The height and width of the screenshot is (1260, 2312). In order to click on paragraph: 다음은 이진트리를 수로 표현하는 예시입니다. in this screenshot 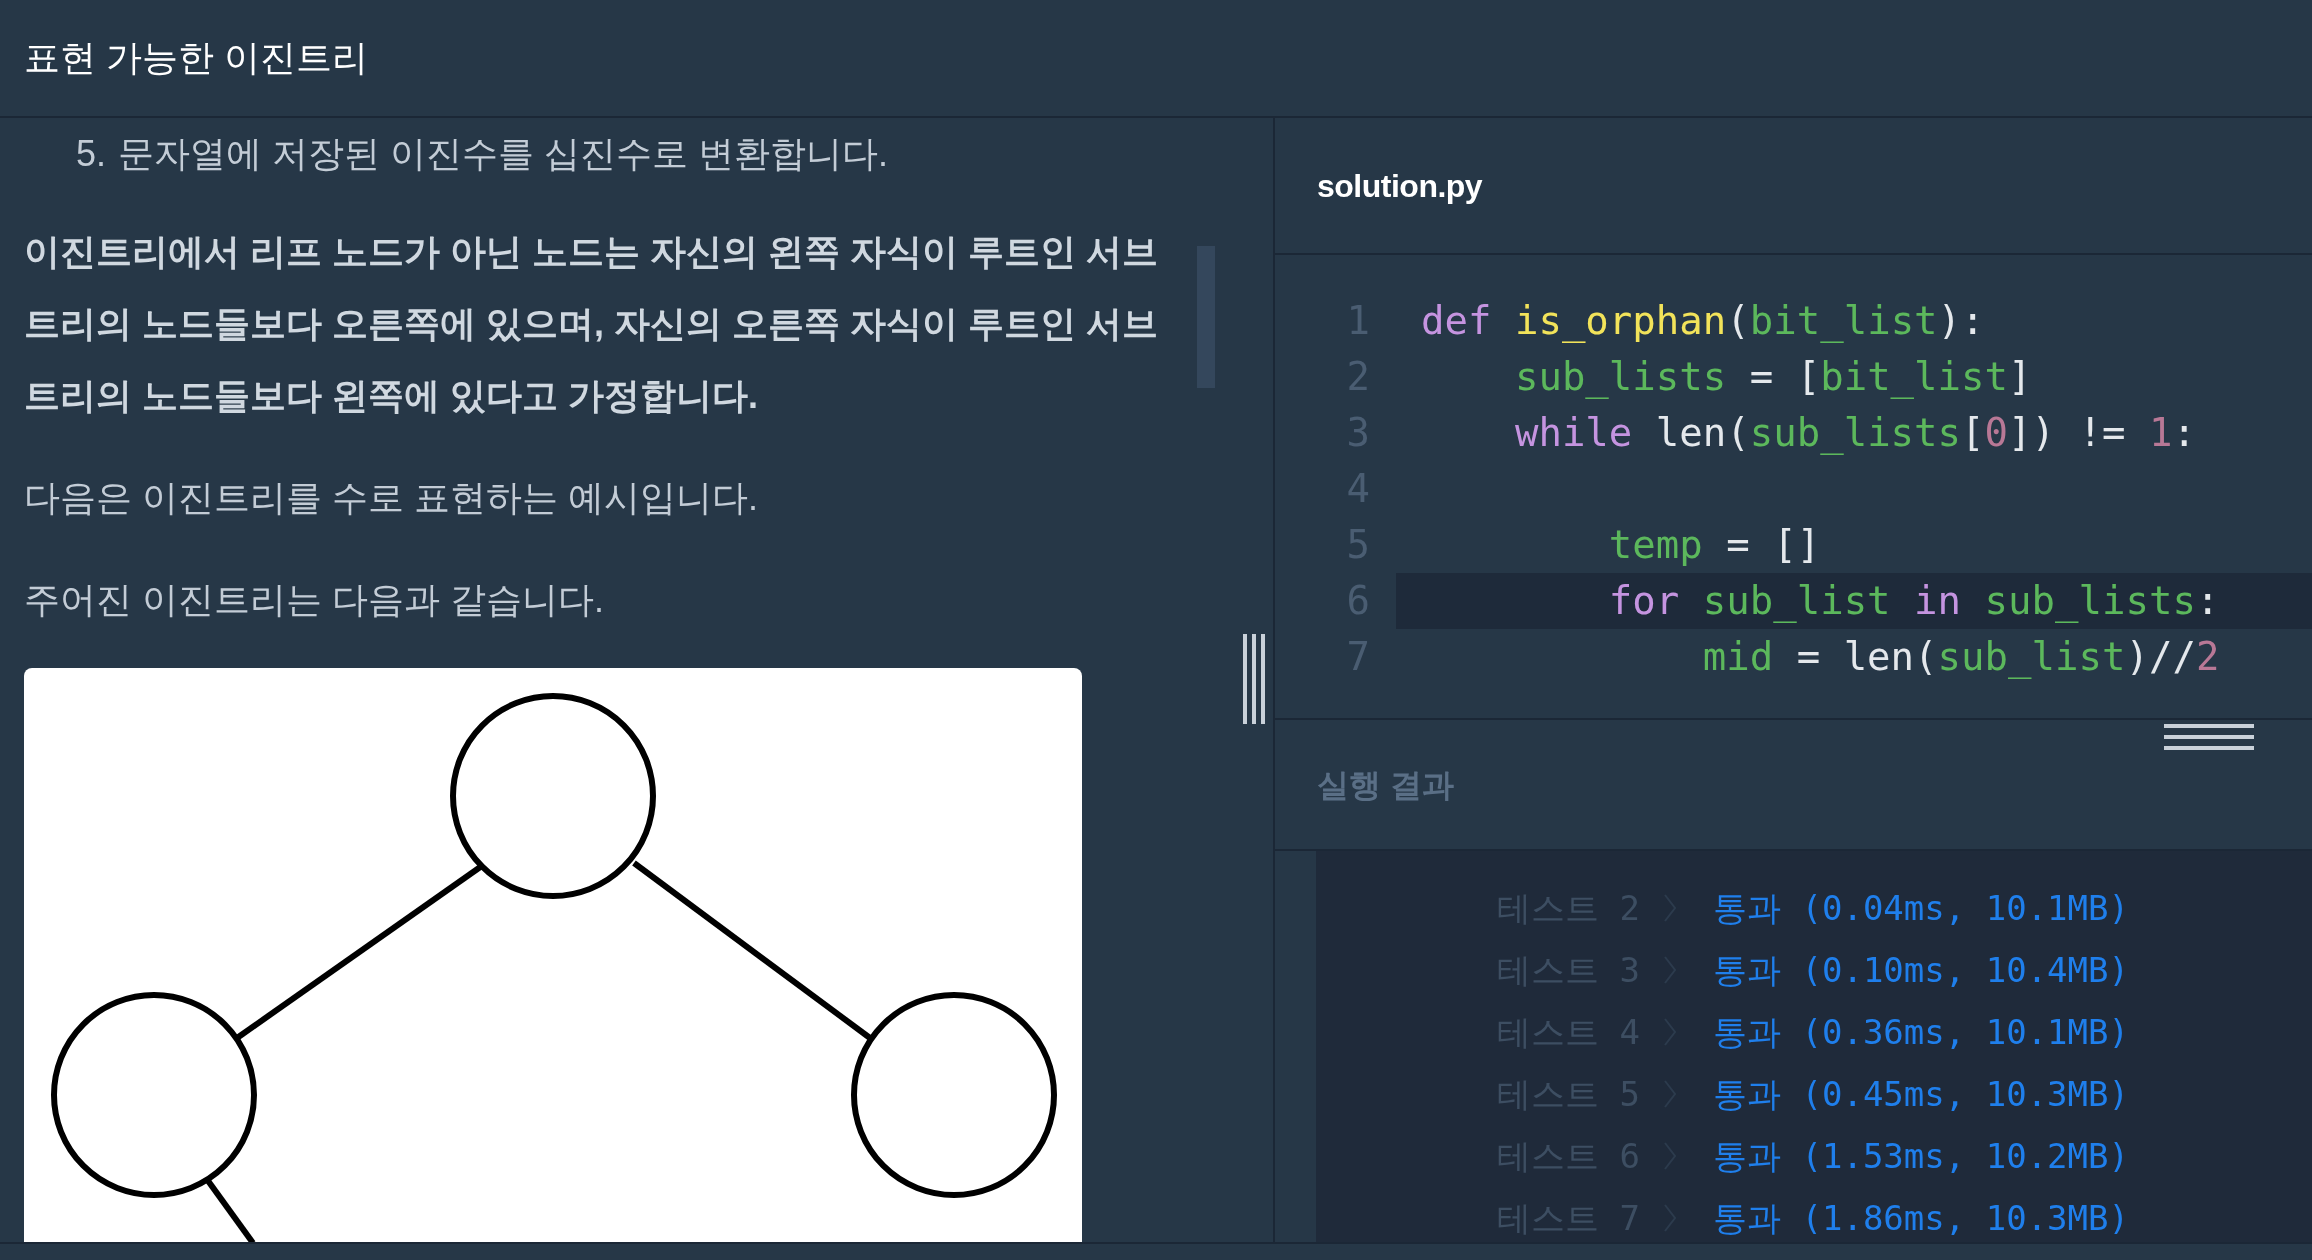, I will do `click(391, 498)`.